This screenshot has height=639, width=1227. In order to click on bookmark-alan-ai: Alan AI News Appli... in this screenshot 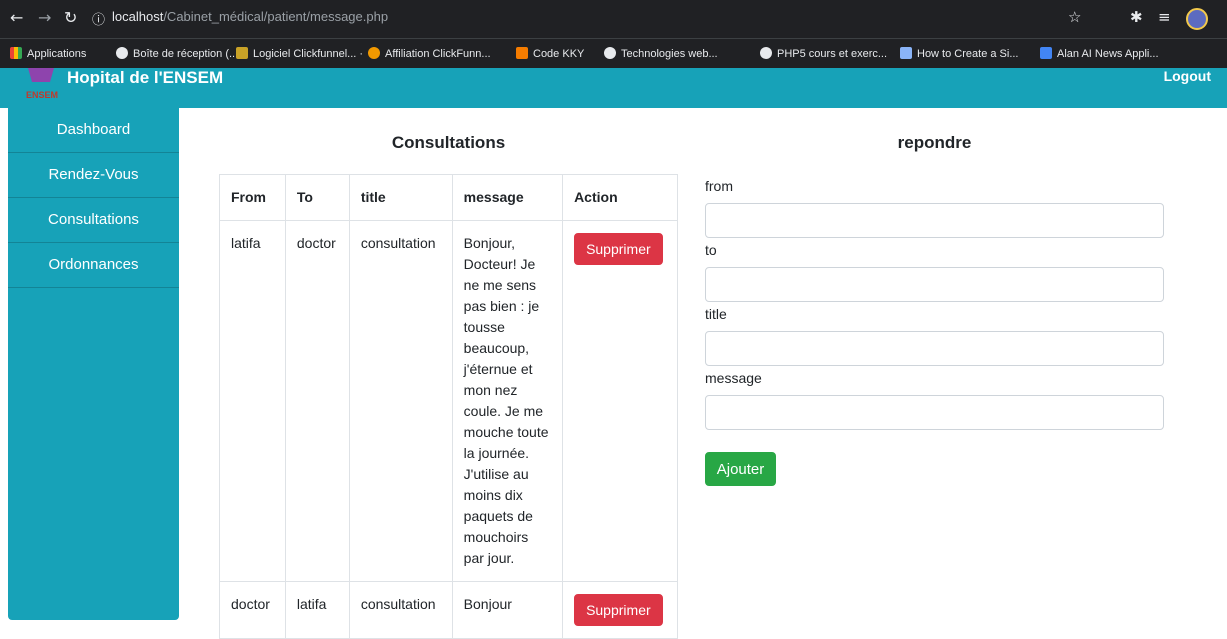, I will do `click(1099, 53)`.